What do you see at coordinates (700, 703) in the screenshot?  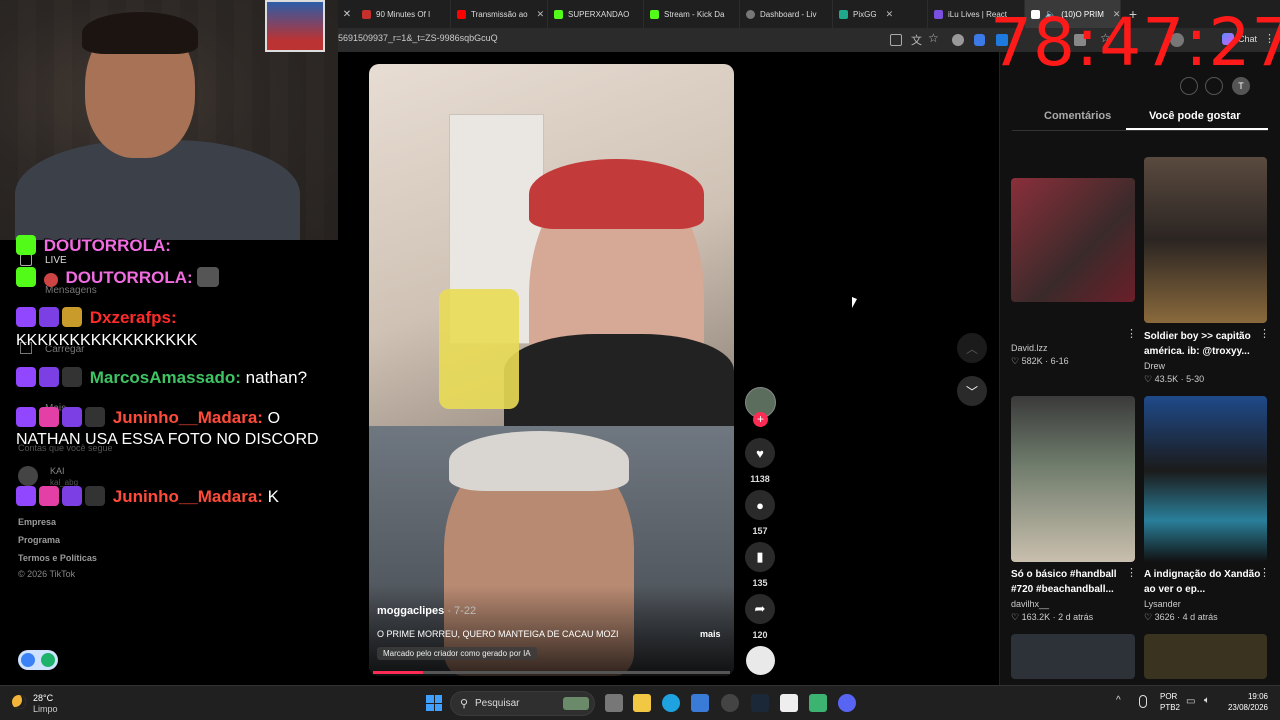 I see `photos-icon` at bounding box center [700, 703].